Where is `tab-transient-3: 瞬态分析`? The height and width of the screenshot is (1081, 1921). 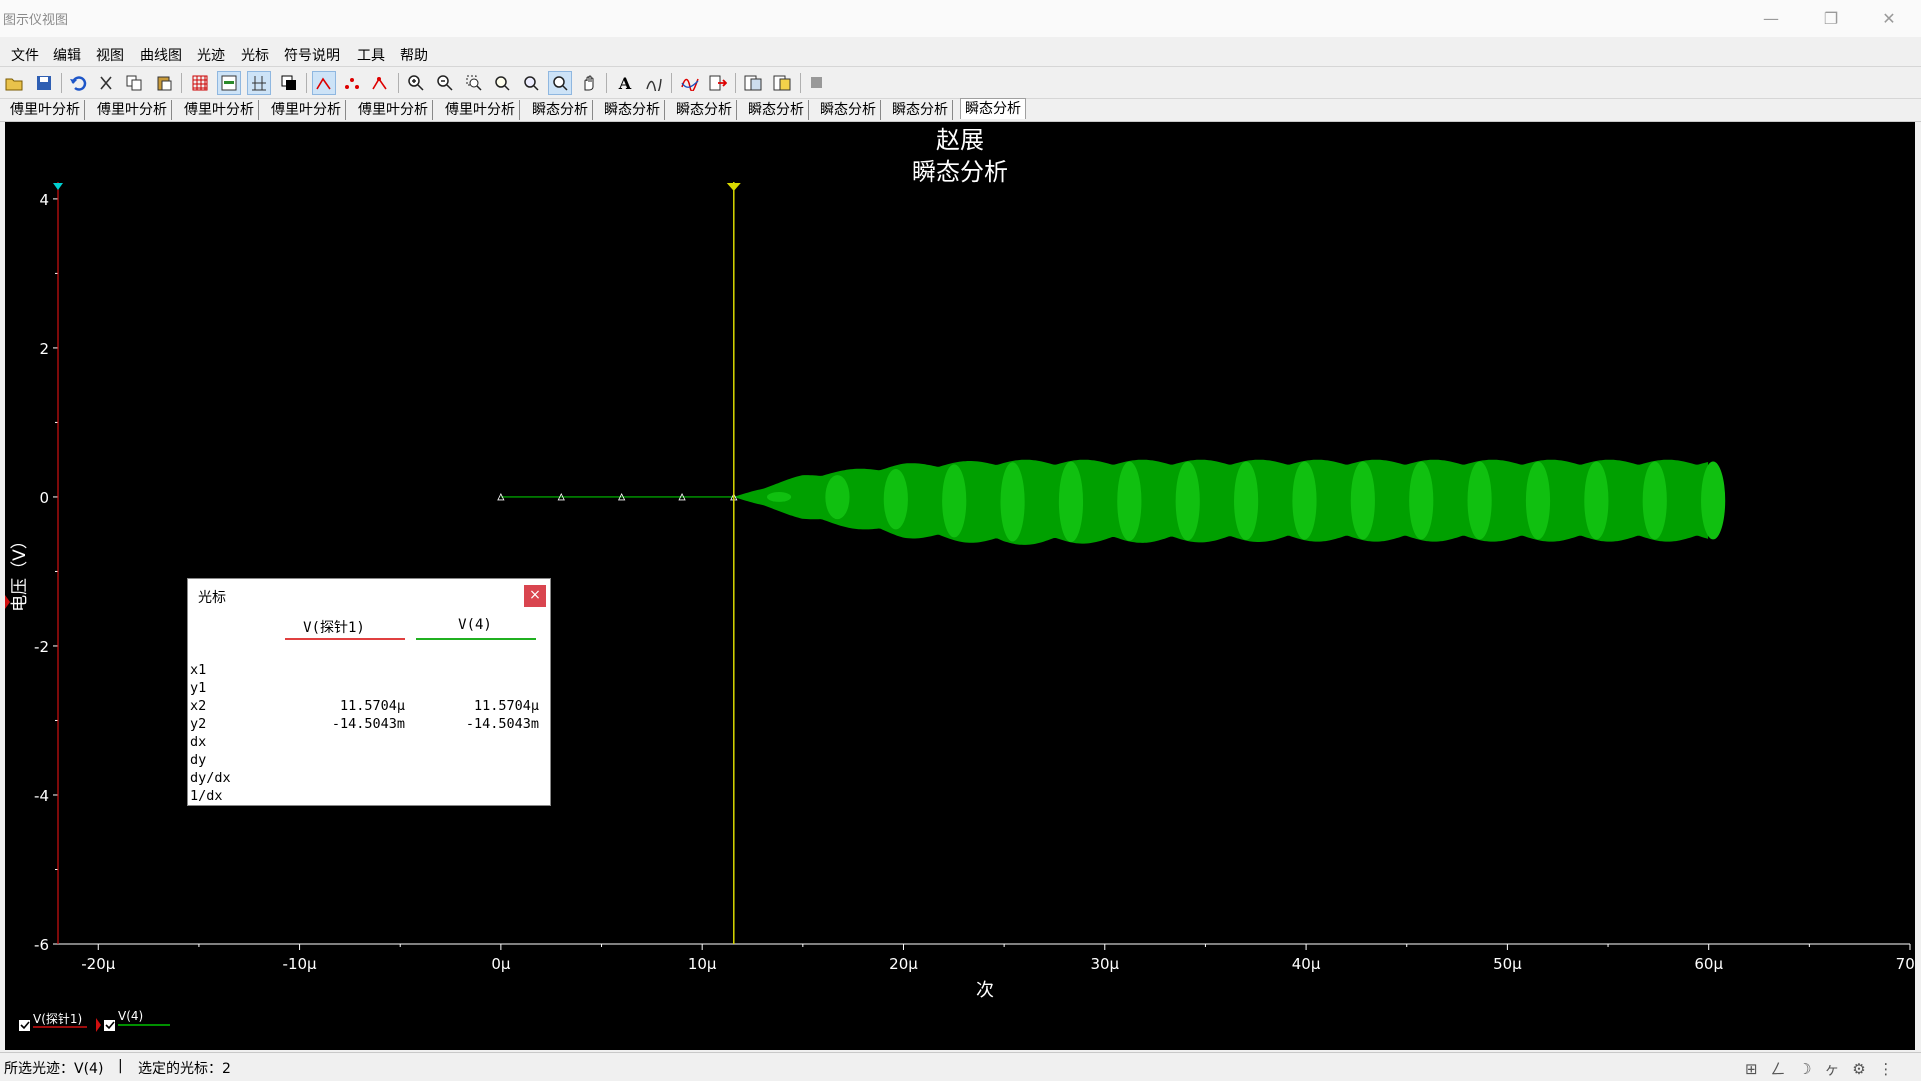
tab-transient-3: 瞬态分析 is located at coordinates (704, 110).